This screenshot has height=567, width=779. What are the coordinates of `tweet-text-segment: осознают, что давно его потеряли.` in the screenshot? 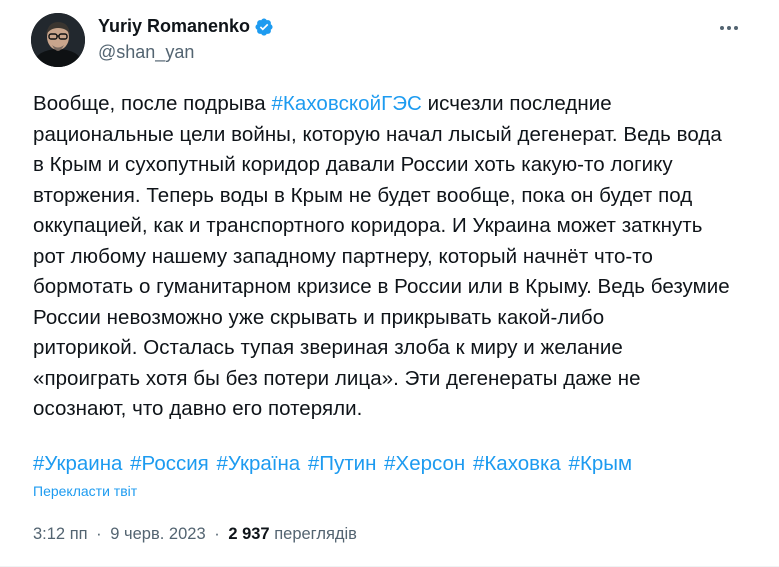 It's located at (198, 408).